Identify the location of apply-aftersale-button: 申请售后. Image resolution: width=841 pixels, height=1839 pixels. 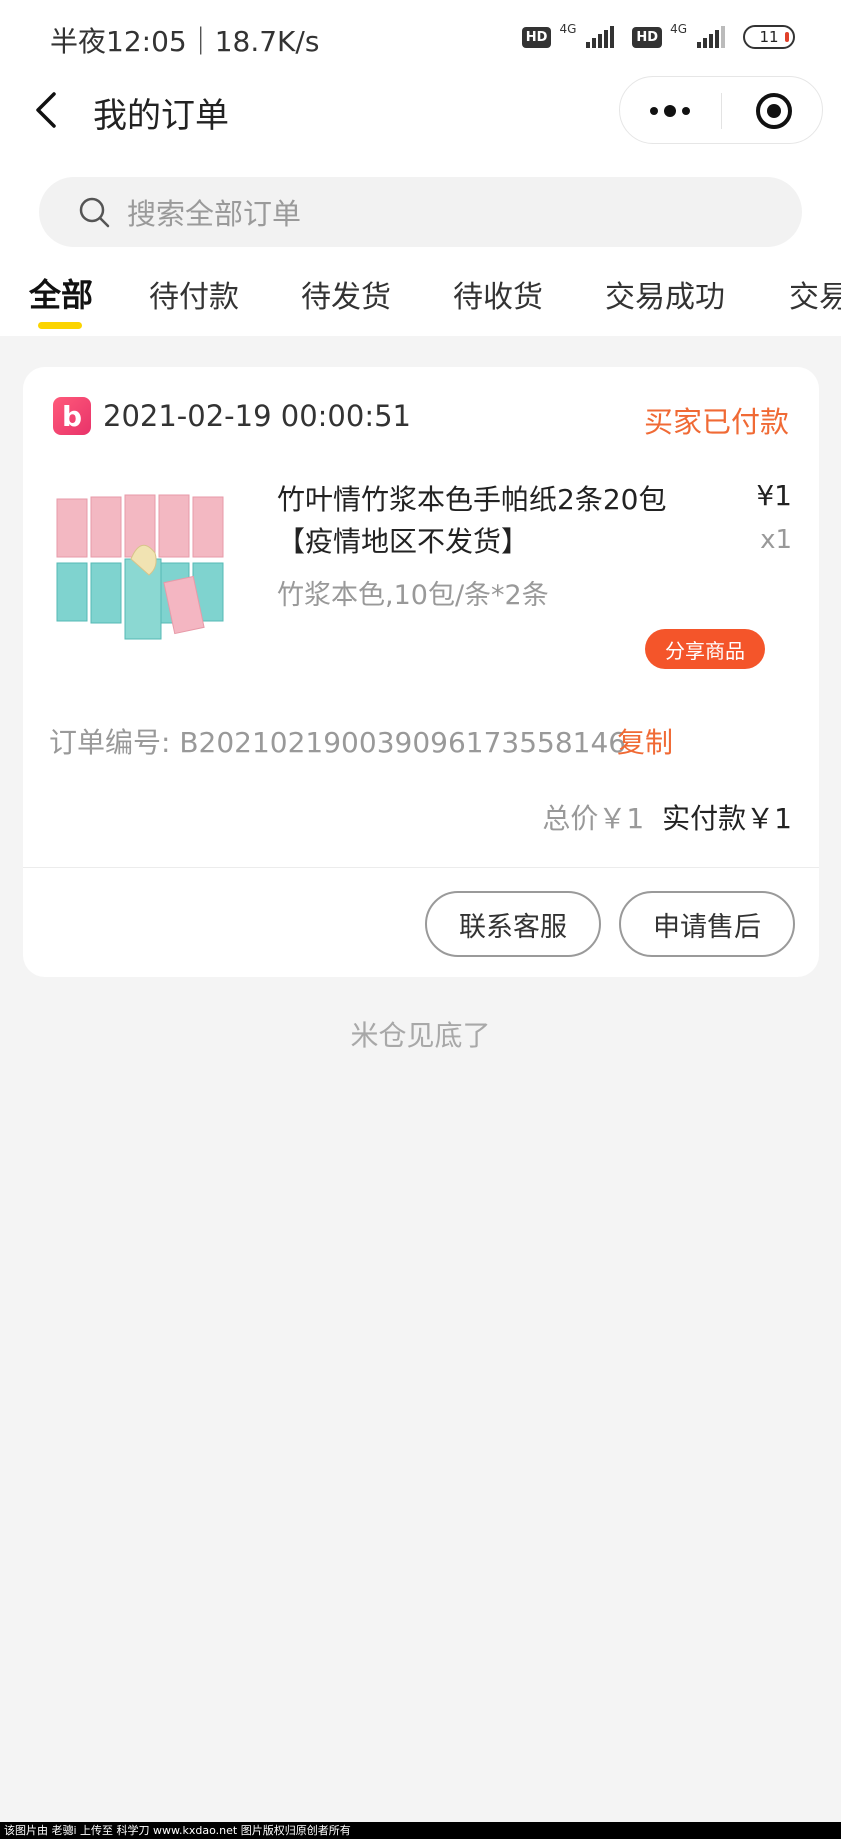
(707, 924).